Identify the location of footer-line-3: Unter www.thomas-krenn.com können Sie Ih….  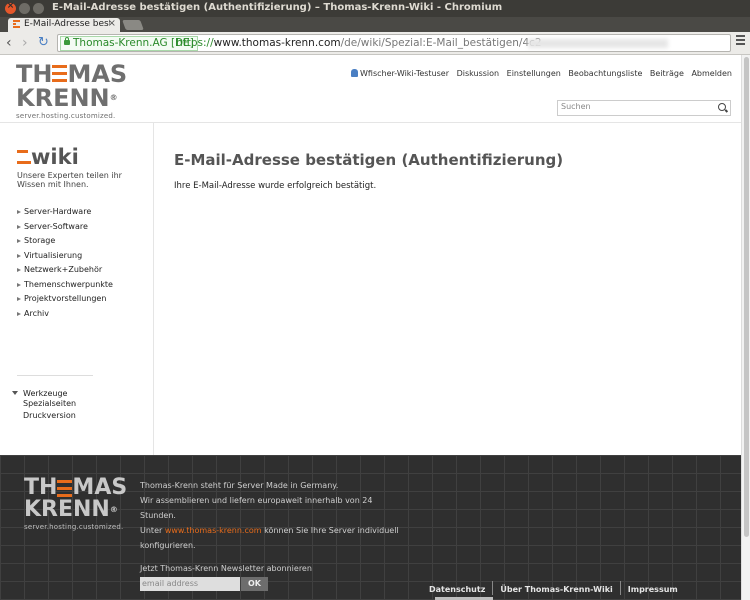
(269, 530).